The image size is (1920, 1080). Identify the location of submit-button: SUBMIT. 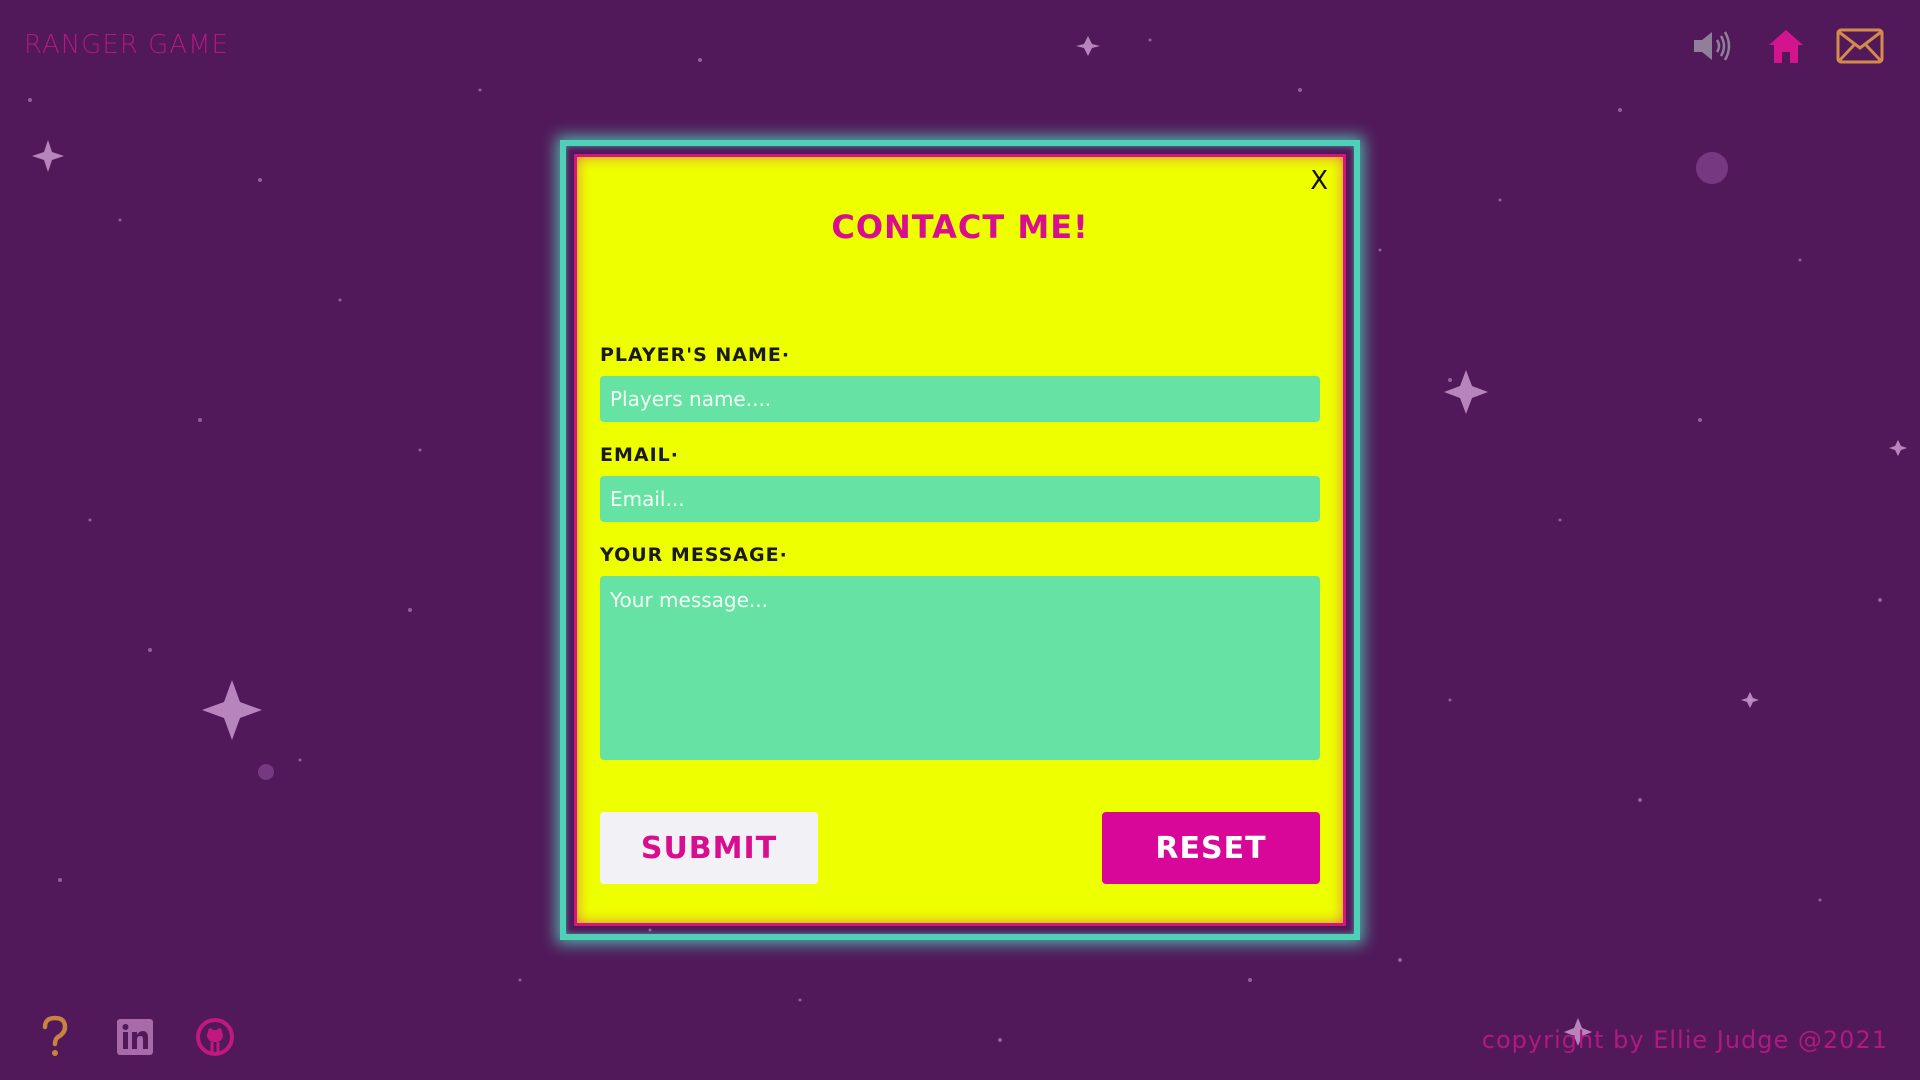
(709, 848).